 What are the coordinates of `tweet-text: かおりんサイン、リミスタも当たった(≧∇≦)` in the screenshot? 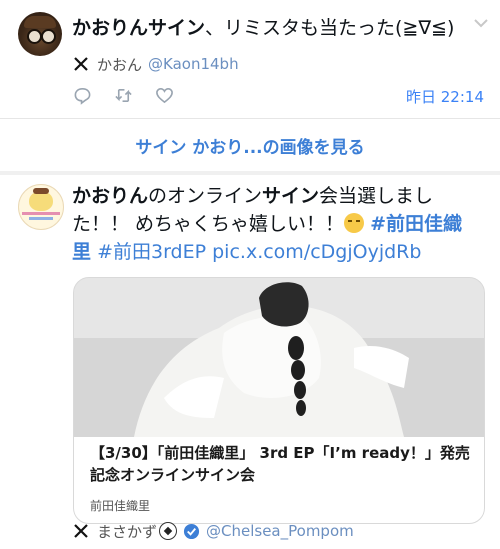 It's located at (263, 28).